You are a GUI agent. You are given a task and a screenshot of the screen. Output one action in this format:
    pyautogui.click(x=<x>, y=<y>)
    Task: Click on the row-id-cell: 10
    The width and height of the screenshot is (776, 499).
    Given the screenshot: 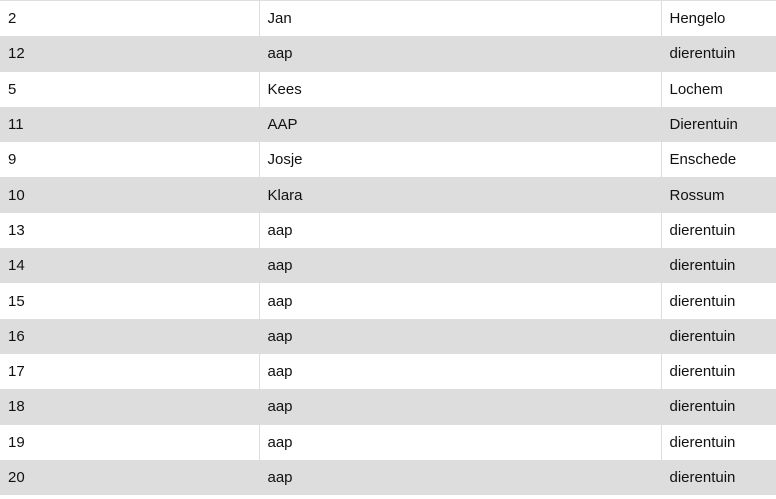 What is the action you would take?
    pyautogui.click(x=130, y=195)
    